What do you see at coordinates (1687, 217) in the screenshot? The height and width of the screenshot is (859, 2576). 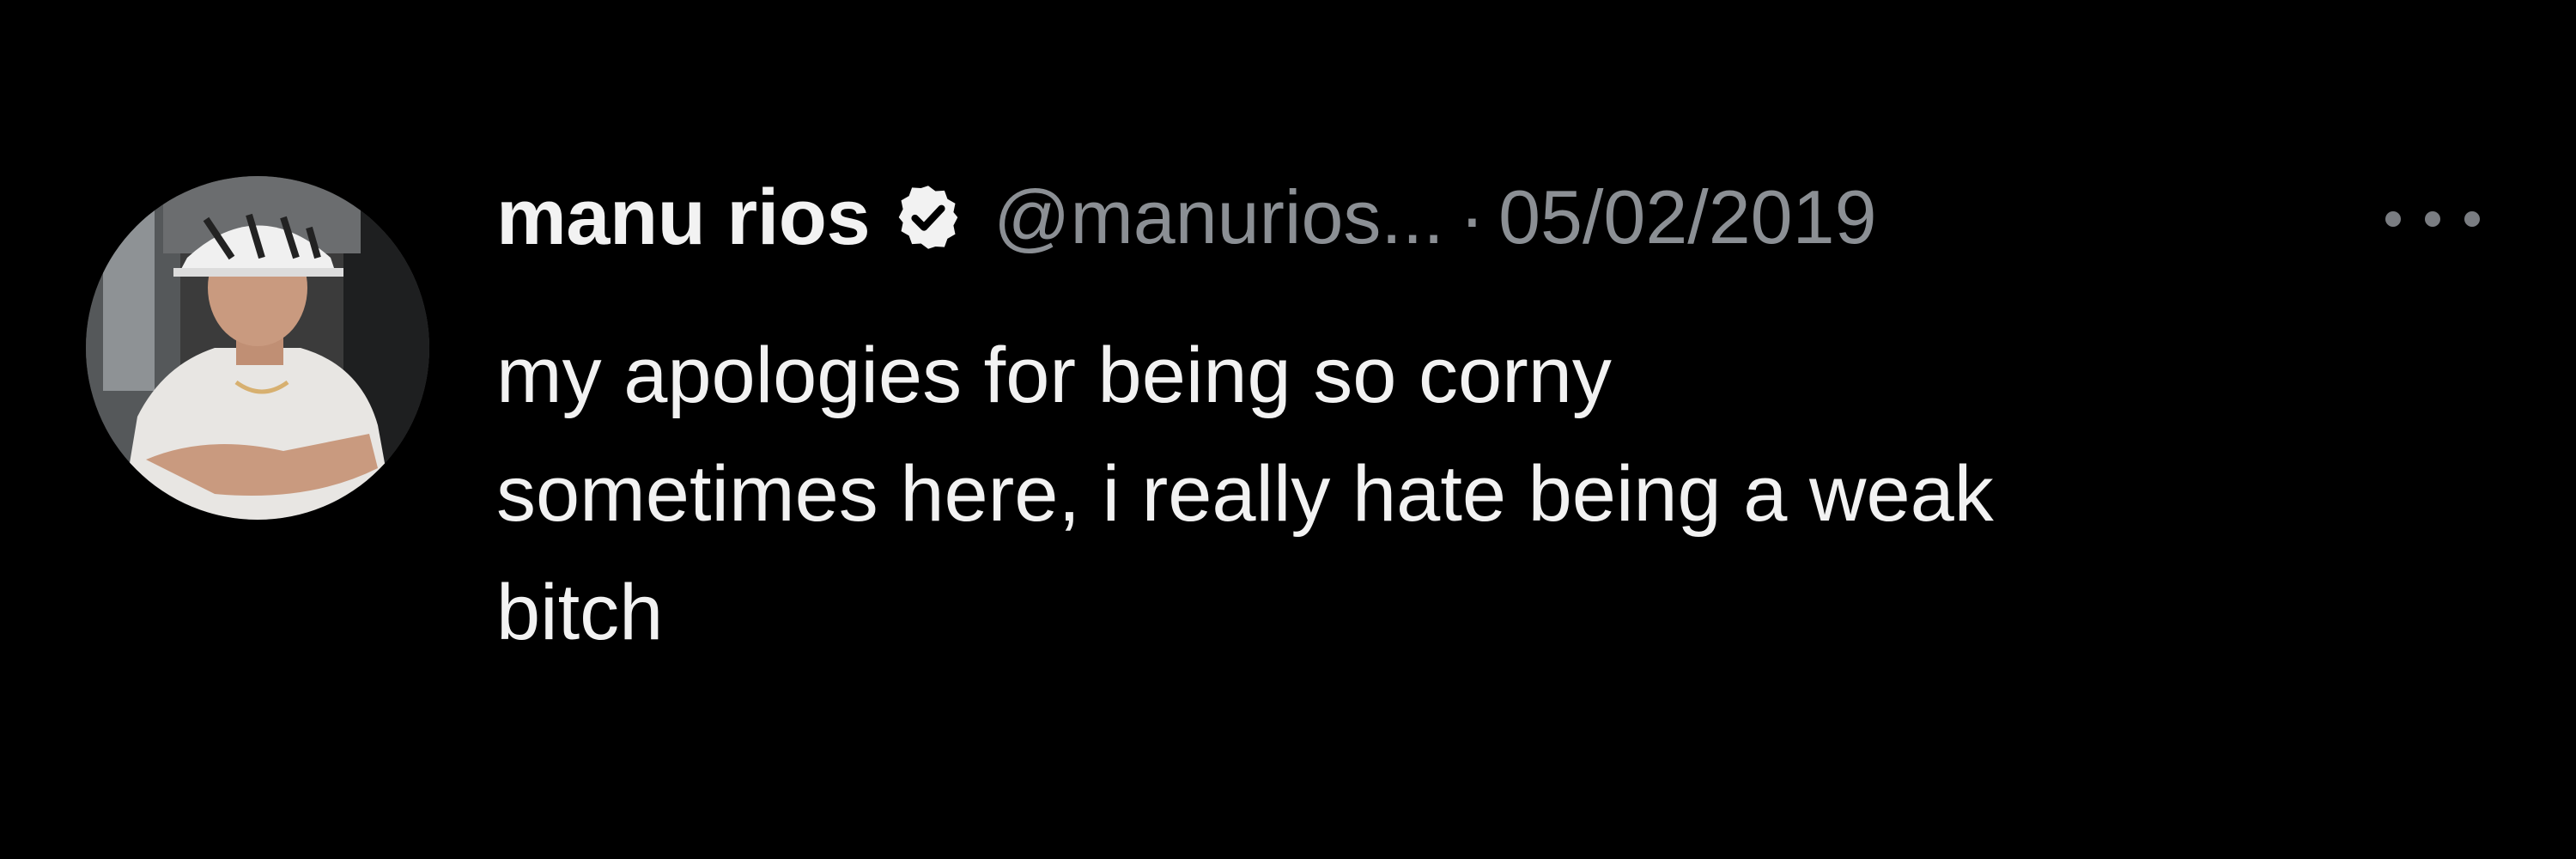 I see `tweet-date: 05/02/2019` at bounding box center [1687, 217].